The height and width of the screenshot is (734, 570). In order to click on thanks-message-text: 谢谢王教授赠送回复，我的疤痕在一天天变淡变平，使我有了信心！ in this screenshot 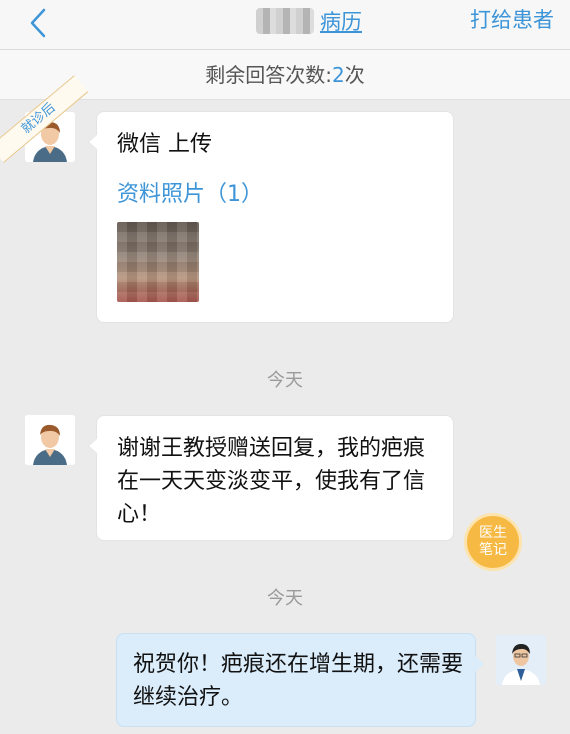, I will do `click(271, 481)`.